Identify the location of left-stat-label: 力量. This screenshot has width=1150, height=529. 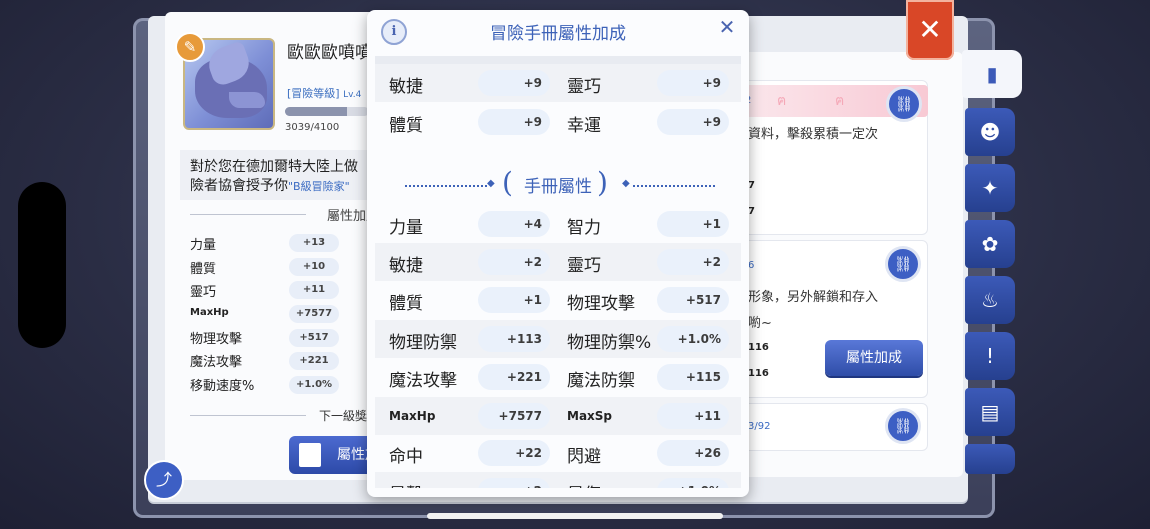
(203, 245).